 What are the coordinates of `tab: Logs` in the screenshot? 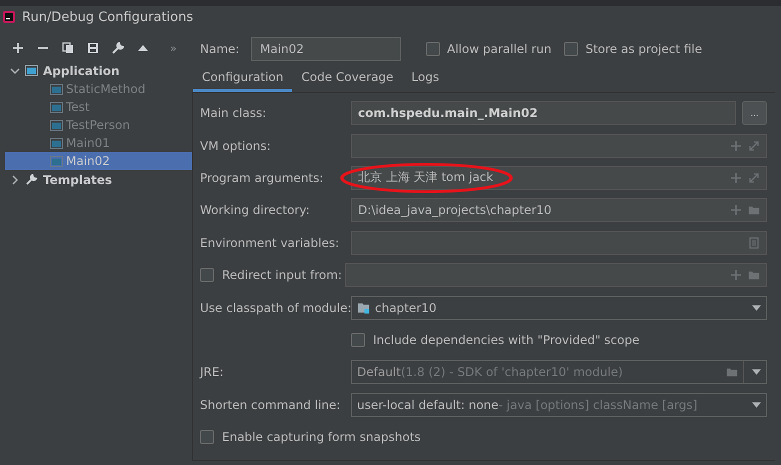 It's located at (425, 78).